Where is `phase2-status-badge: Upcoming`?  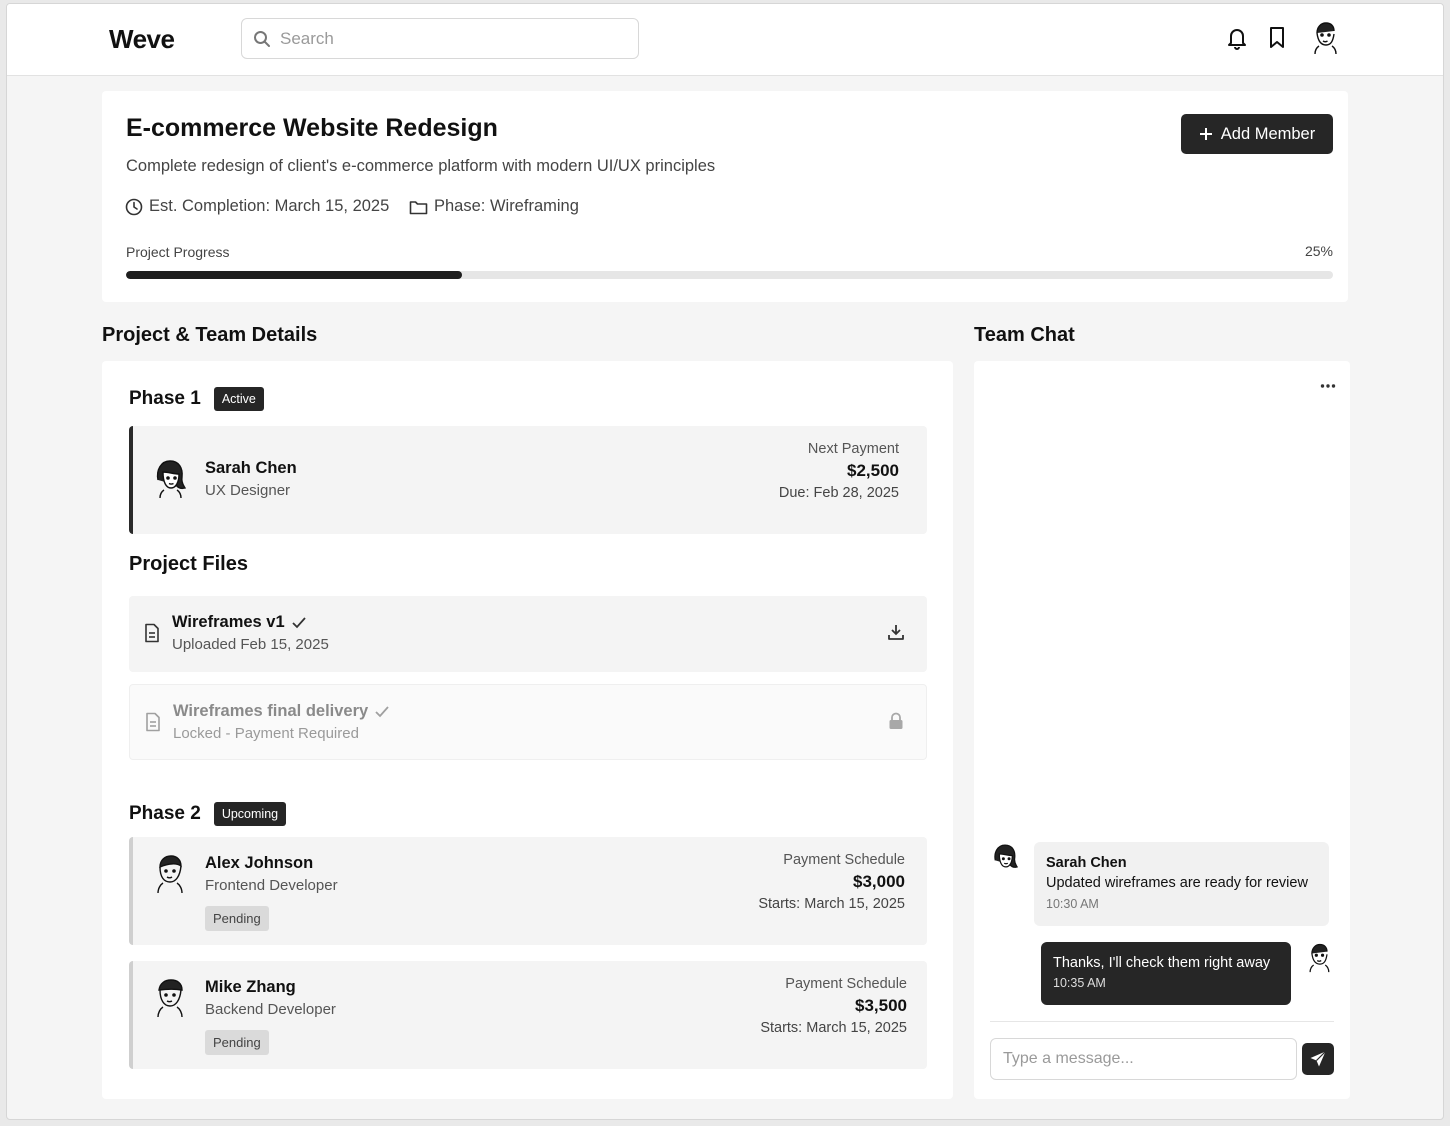
phase2-status-badge: Upcoming is located at coordinates (250, 814).